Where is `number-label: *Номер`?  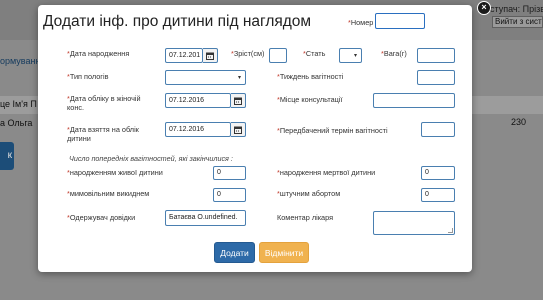 number-label: *Номер is located at coordinates (361, 22).